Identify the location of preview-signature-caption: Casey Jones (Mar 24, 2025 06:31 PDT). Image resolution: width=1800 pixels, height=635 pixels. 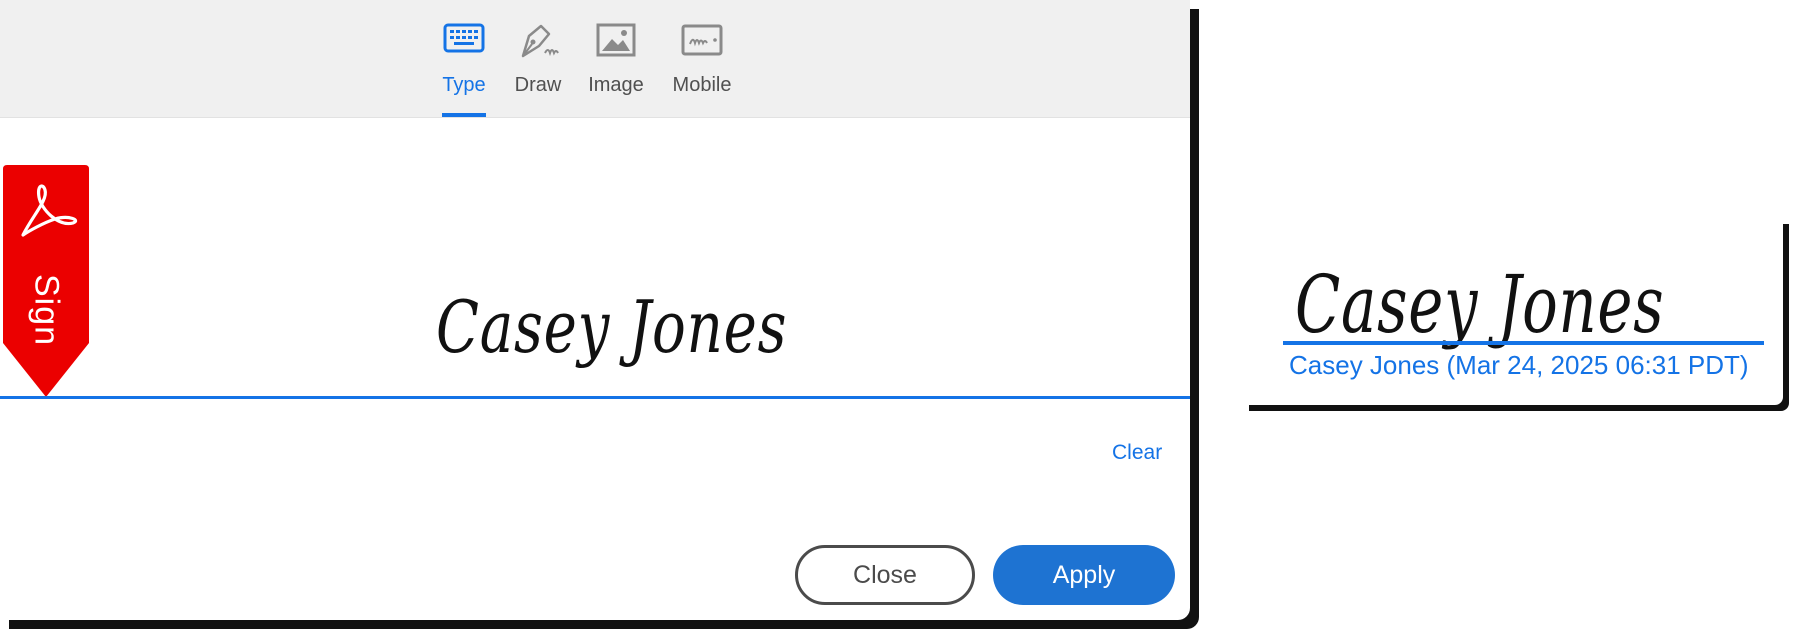
(1519, 365).